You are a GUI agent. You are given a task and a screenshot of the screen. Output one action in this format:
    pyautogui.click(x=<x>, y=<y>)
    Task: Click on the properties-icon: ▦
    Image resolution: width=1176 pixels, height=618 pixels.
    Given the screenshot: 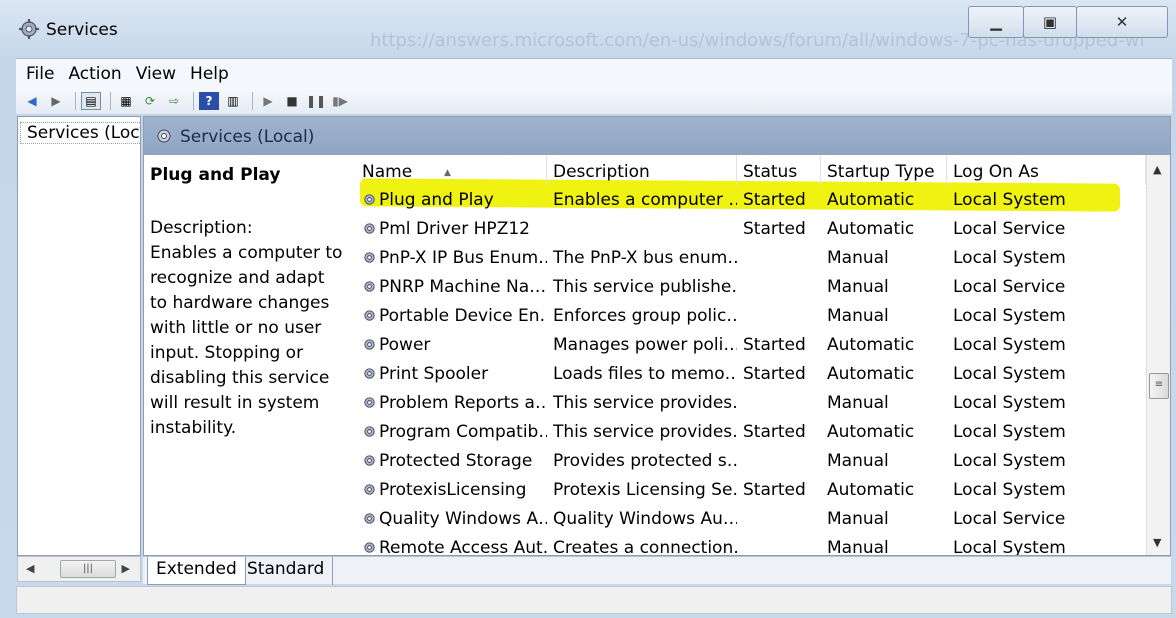 What is the action you would take?
    pyautogui.click(x=126, y=101)
    